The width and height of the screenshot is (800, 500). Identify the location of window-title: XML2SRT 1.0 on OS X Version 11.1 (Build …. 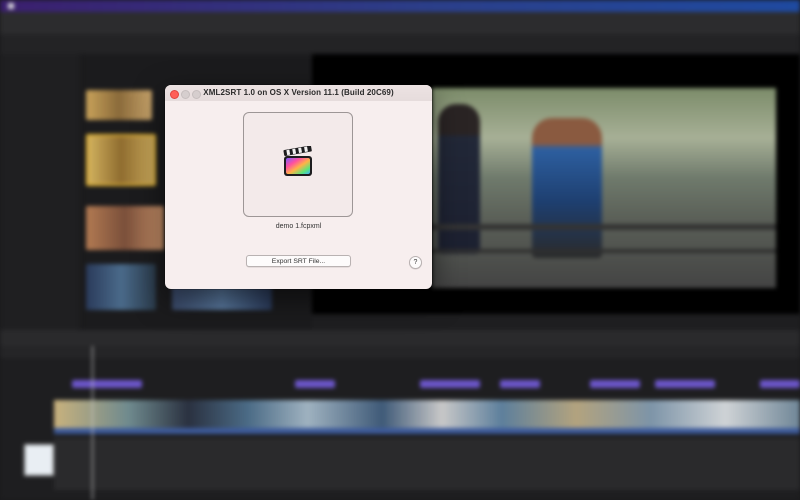
(298, 92).